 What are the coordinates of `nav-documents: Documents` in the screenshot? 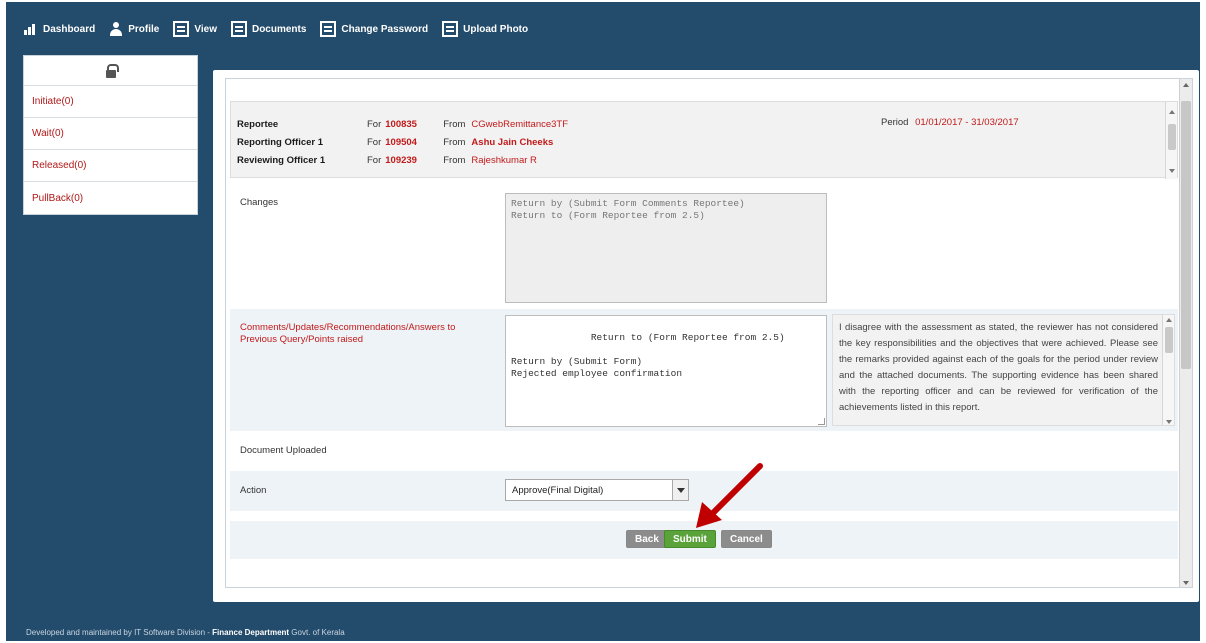 It's located at (268, 29).